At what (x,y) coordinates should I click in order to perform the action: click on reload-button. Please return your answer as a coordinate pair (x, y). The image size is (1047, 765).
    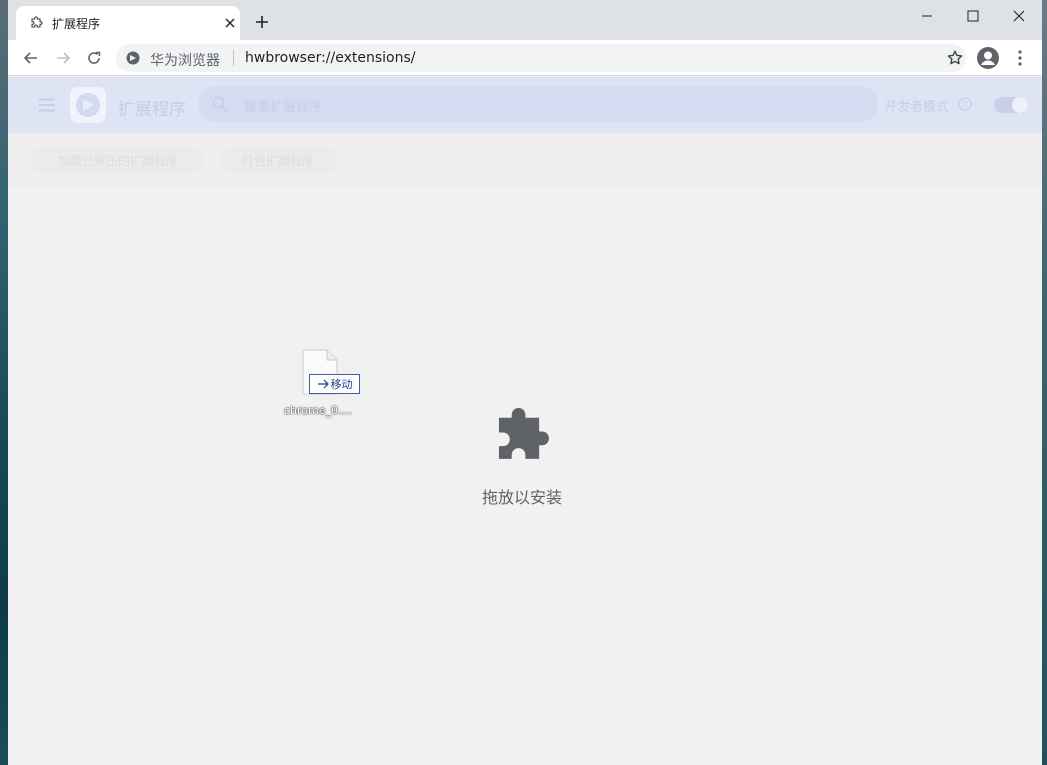
    Looking at the image, I should click on (94, 58).